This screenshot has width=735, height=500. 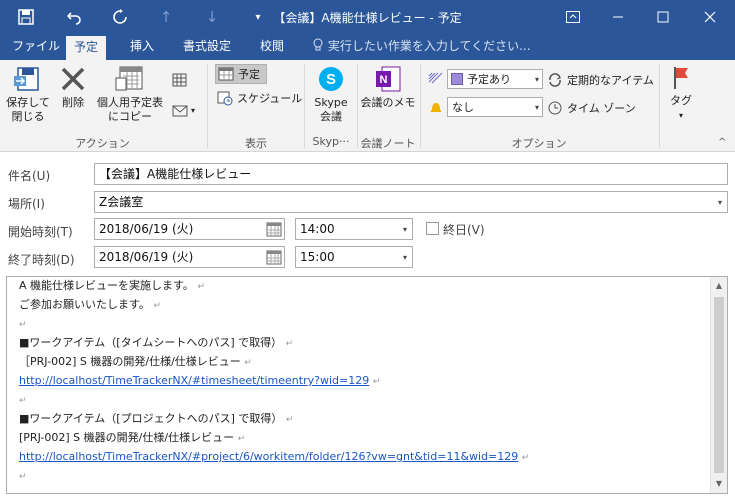 I want to click on skype-icon: S, so click(x=331, y=79).